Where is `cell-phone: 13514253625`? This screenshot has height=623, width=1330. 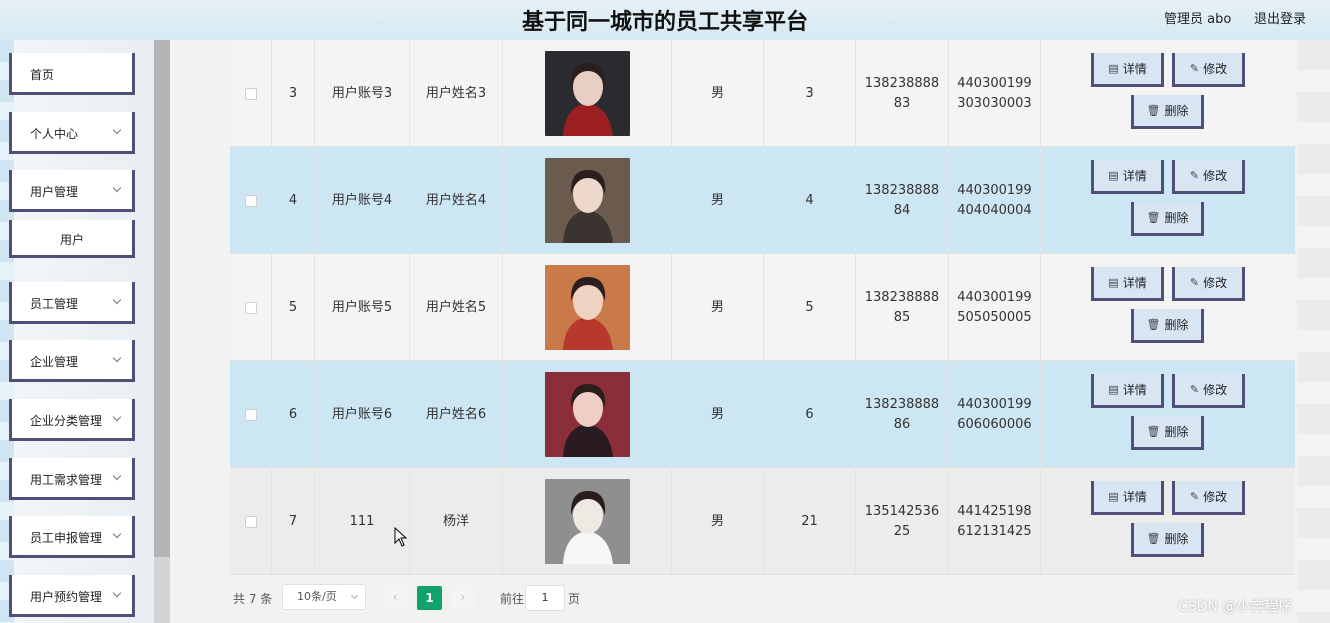
cell-phone: 13514253625 is located at coordinates (902, 521).